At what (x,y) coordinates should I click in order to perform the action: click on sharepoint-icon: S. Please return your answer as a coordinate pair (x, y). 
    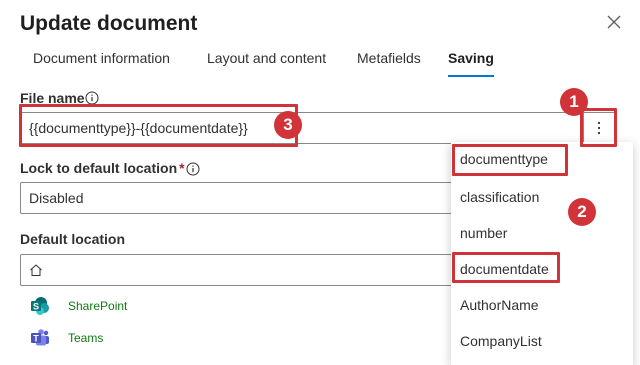
    Looking at the image, I should click on (40, 306).